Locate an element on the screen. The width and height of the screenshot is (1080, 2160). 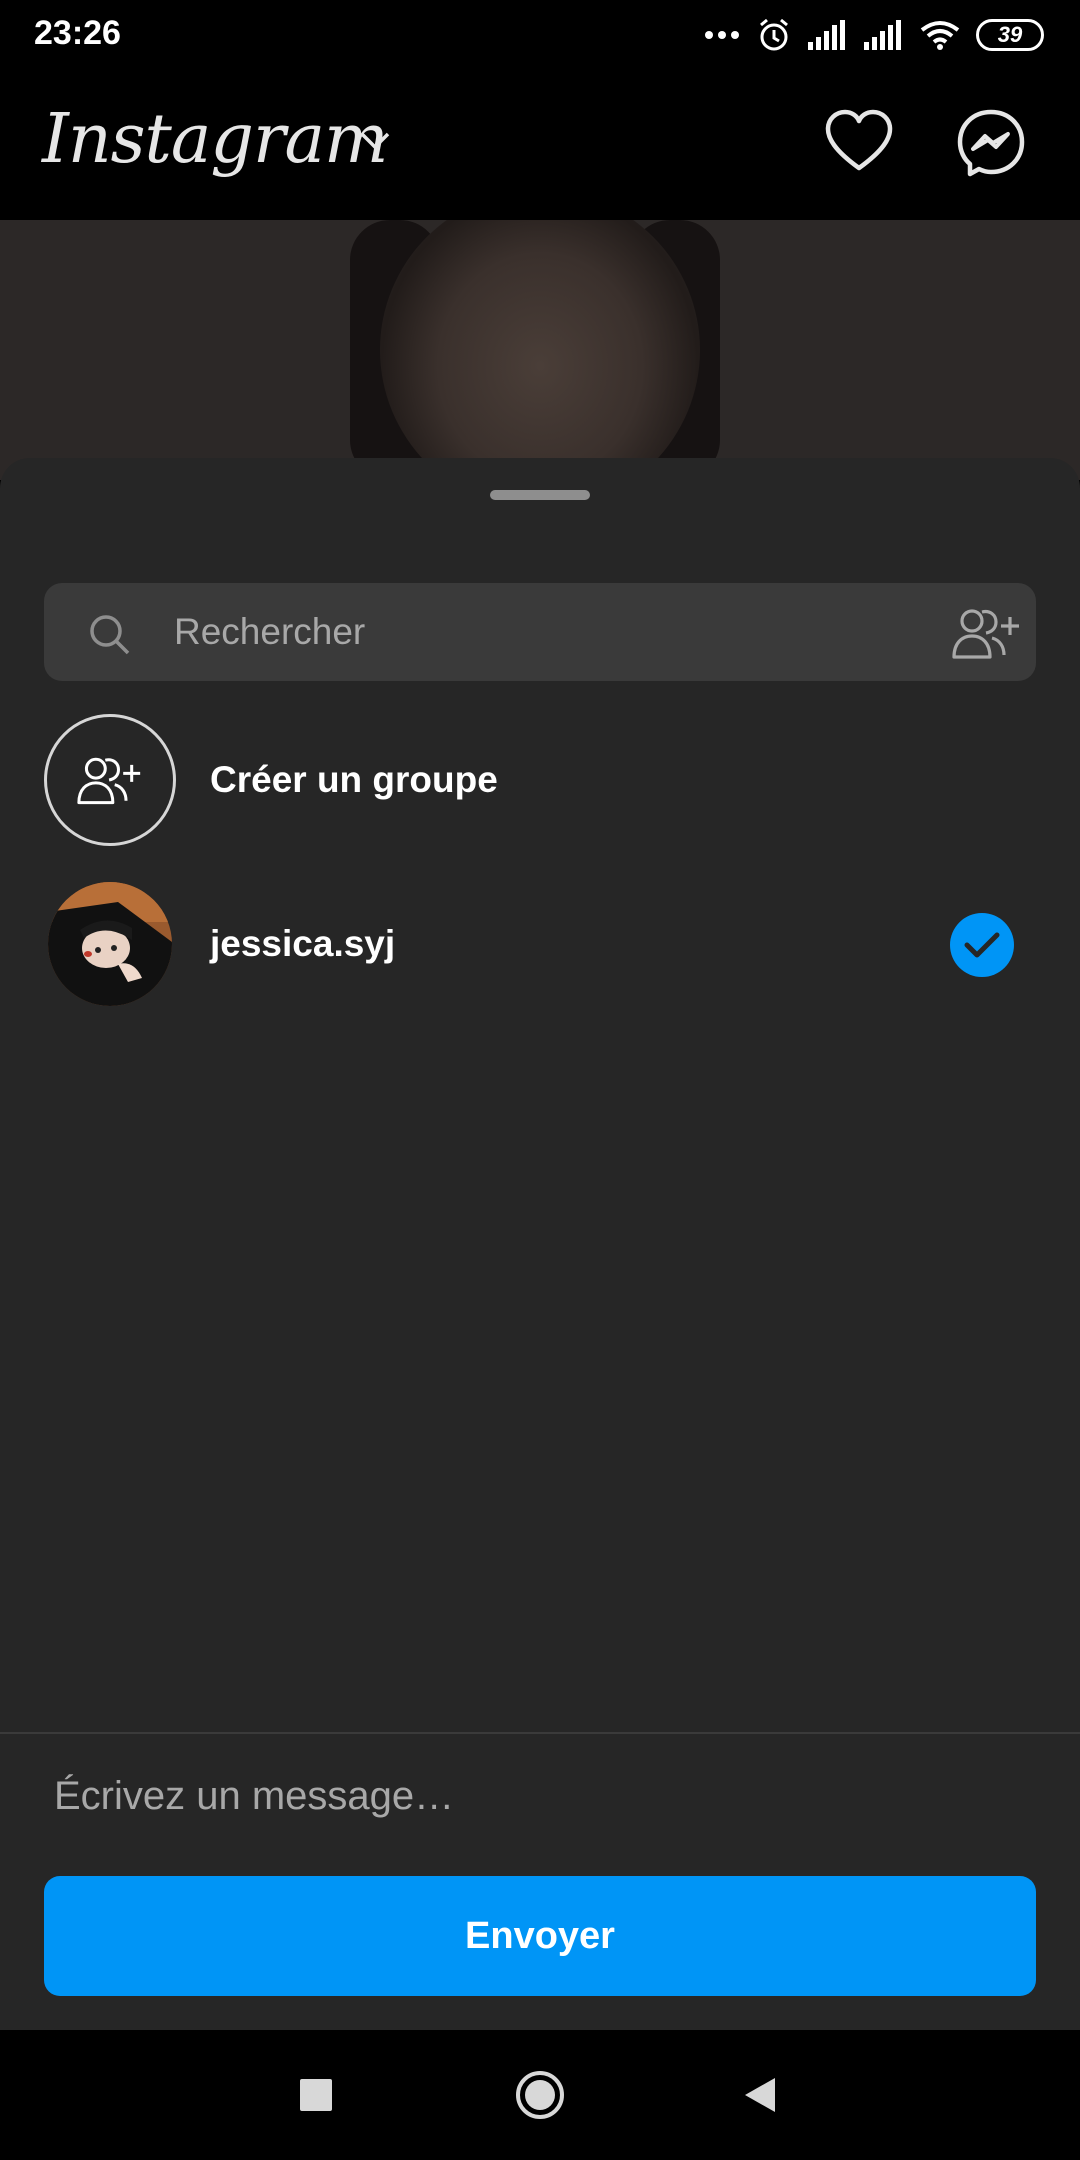
search-bar is located at coordinates (540, 632).